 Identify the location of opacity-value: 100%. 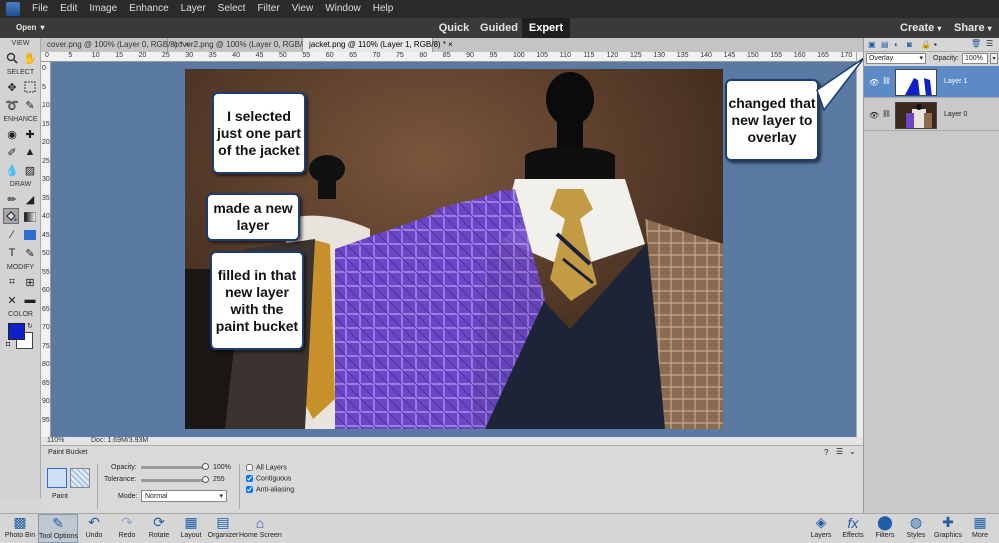
(222, 467).